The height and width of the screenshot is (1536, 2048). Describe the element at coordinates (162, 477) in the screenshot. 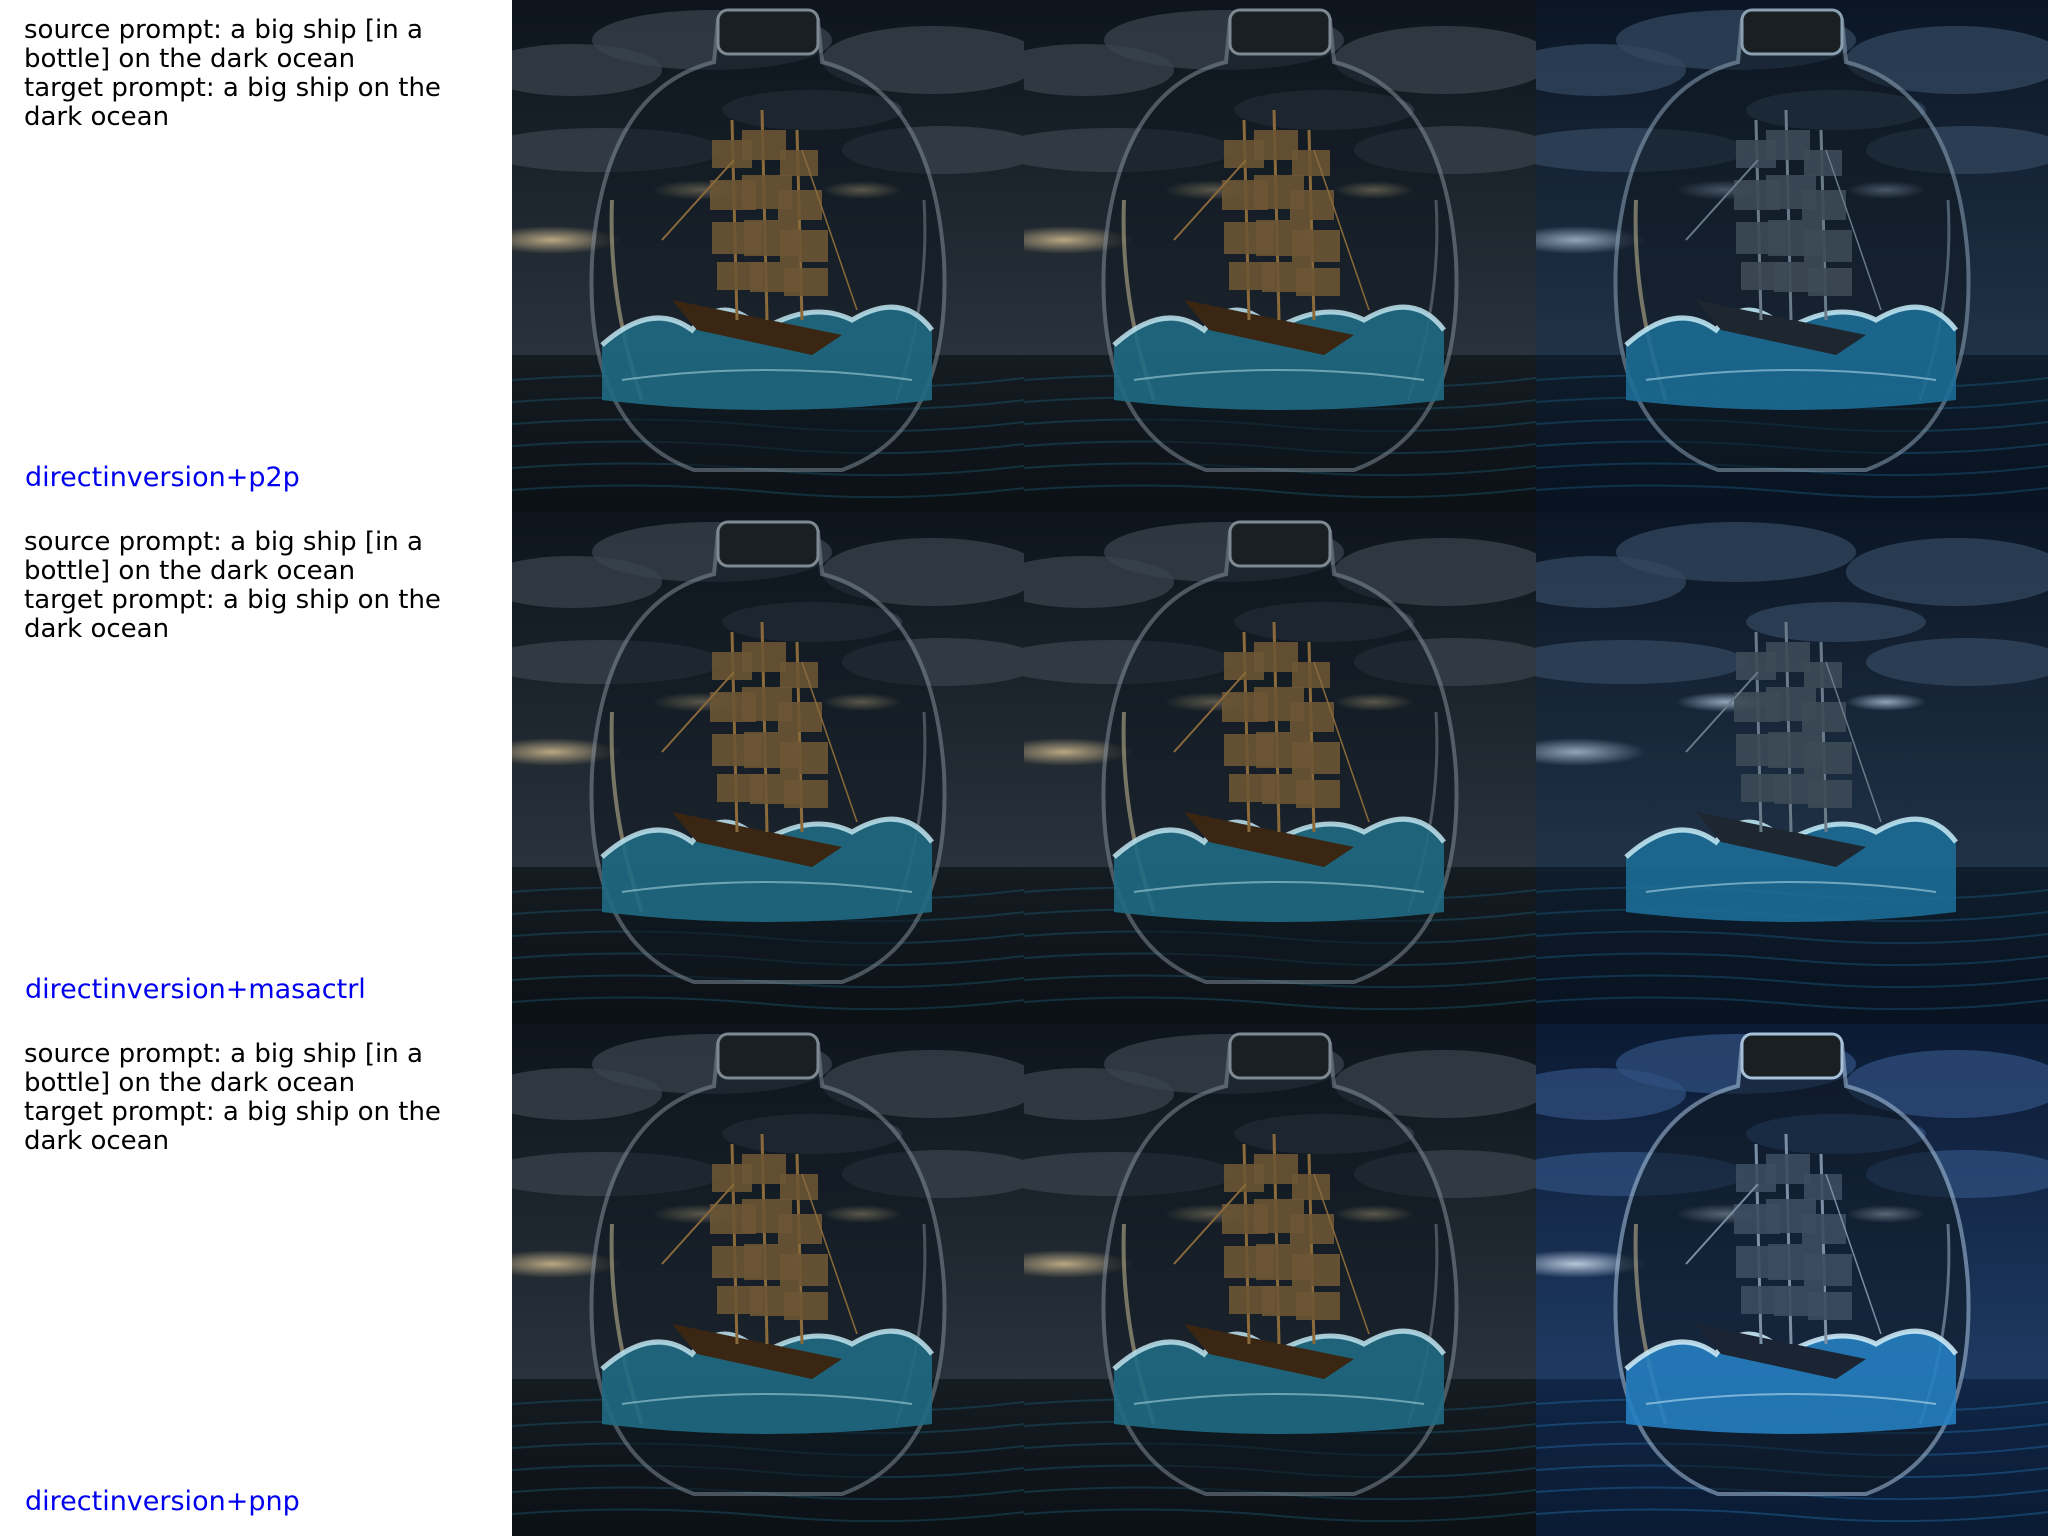

I see `method-label: directinversion+p2p` at that location.